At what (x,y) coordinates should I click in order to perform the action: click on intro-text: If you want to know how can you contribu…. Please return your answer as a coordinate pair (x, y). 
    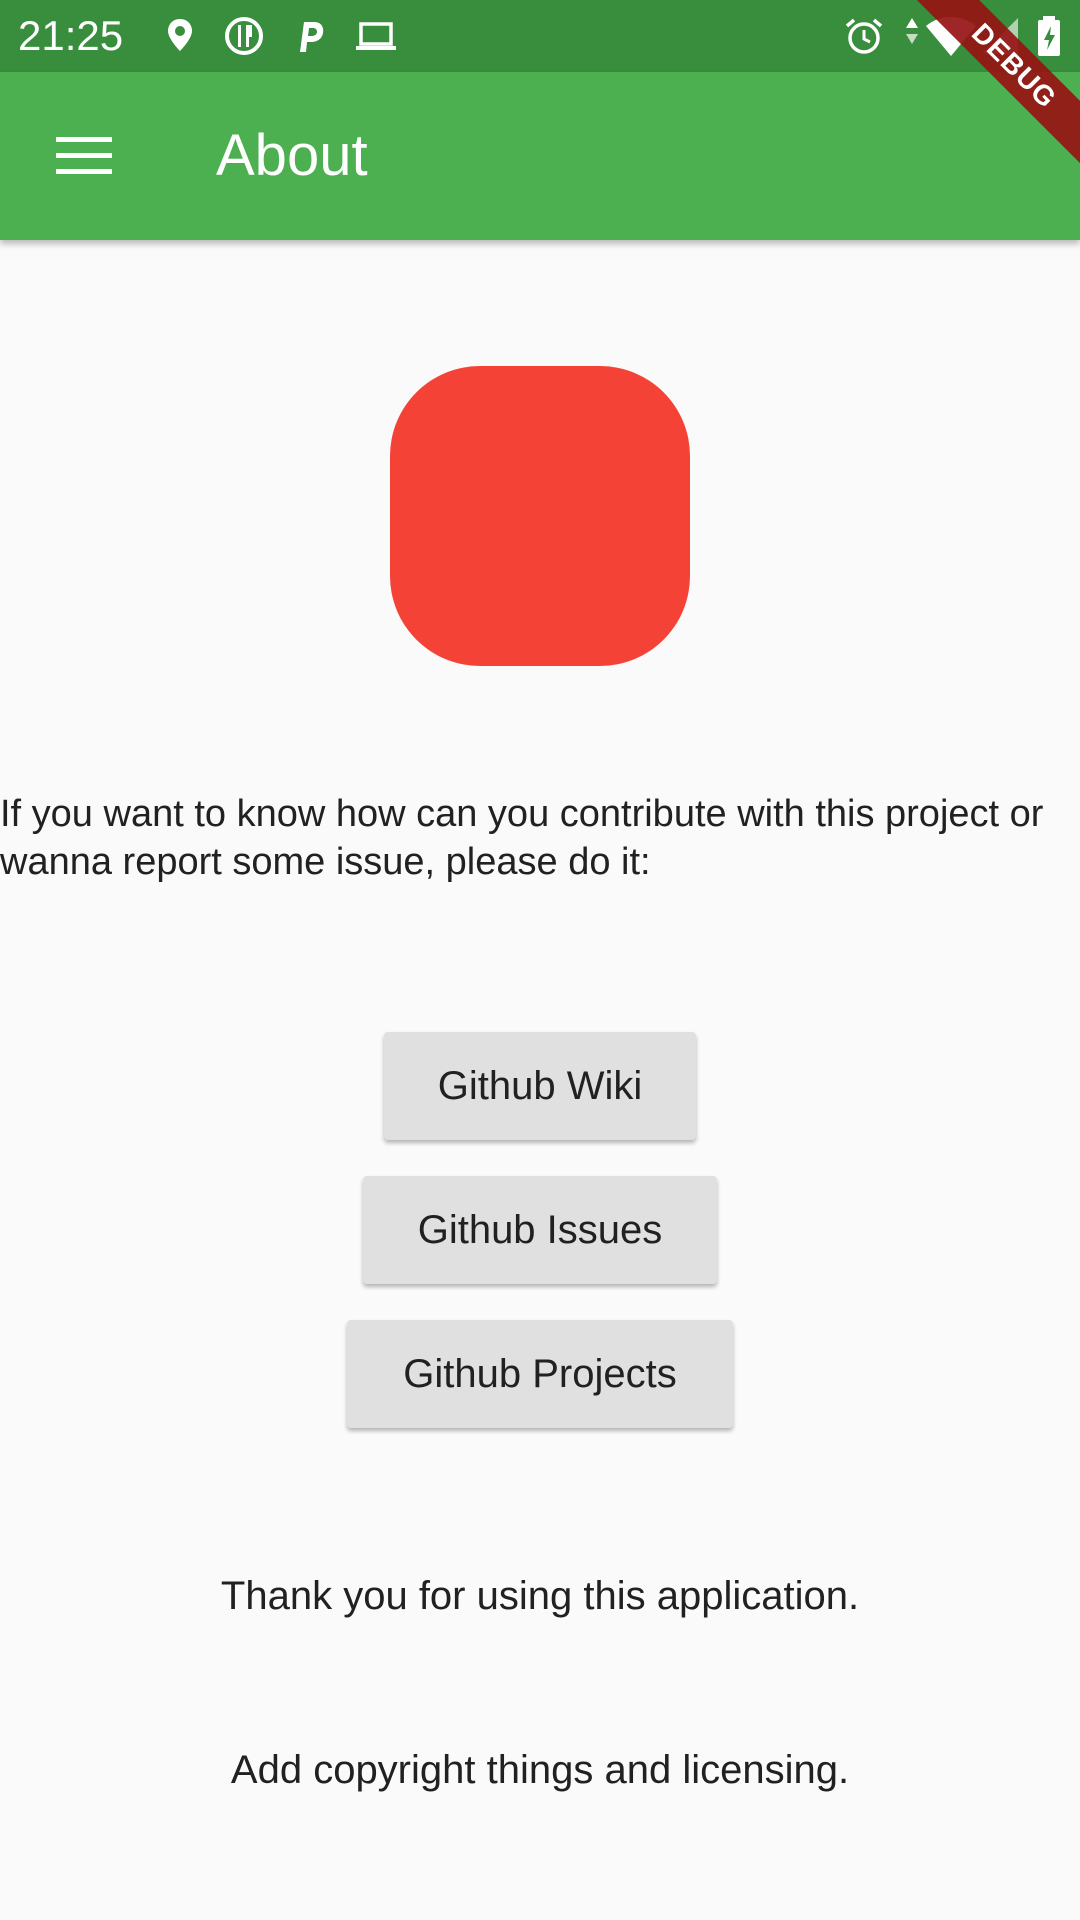
    Looking at the image, I should click on (522, 838).